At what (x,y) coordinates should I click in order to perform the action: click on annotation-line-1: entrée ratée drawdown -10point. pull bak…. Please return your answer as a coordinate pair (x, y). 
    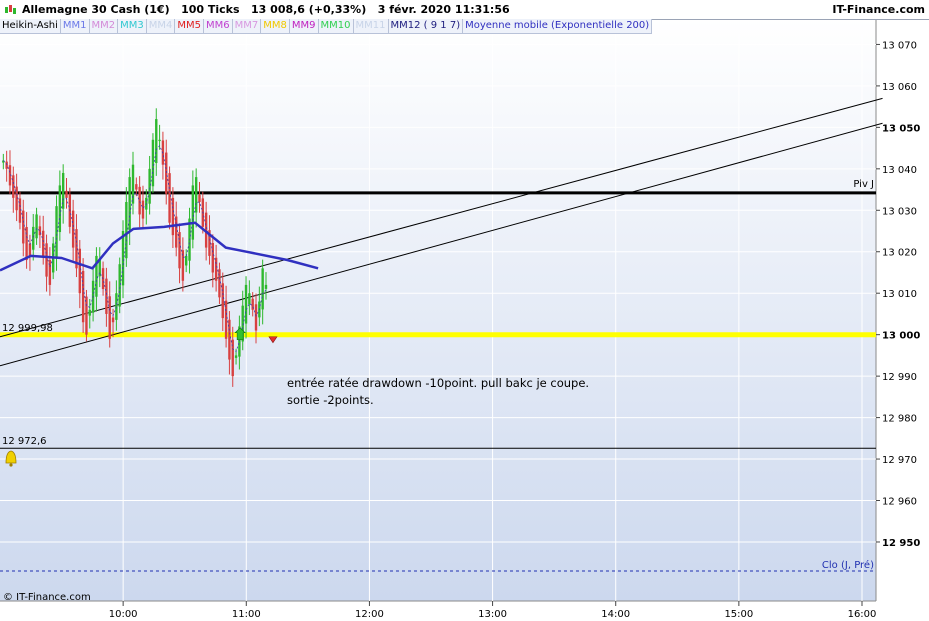
    Looking at the image, I should click on (438, 383).